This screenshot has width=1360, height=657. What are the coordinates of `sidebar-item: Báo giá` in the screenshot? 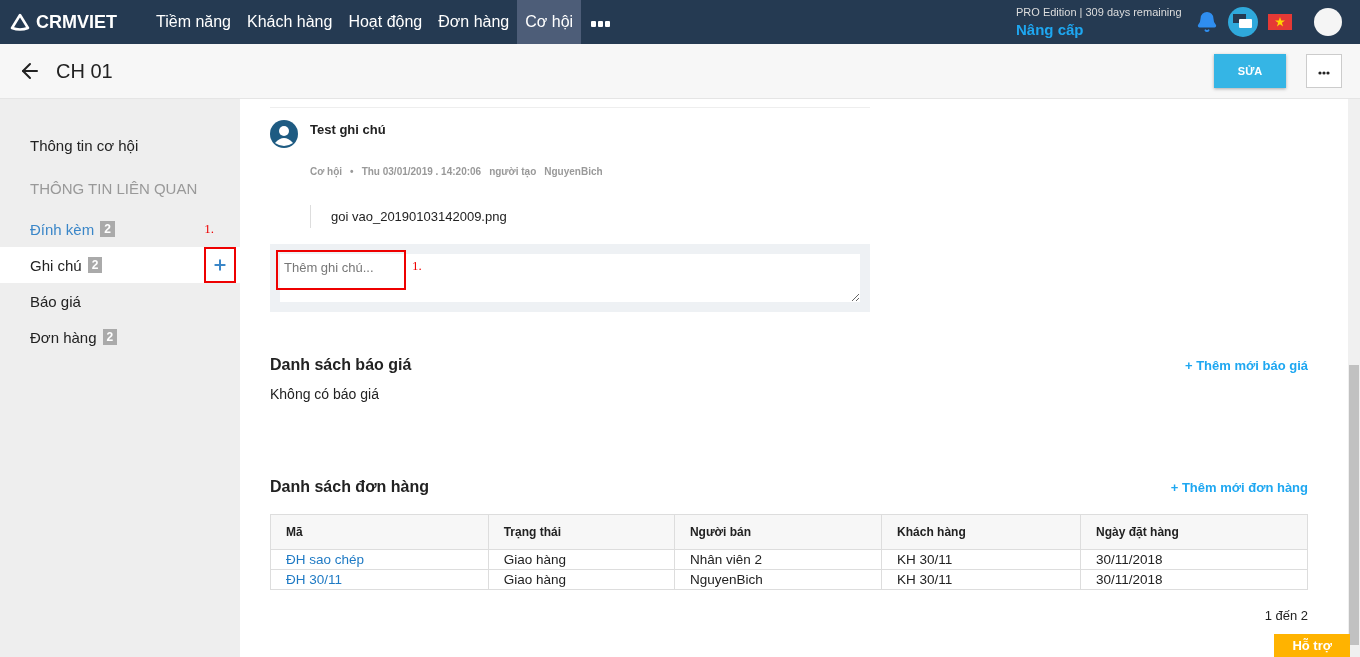 It's located at (120, 301).